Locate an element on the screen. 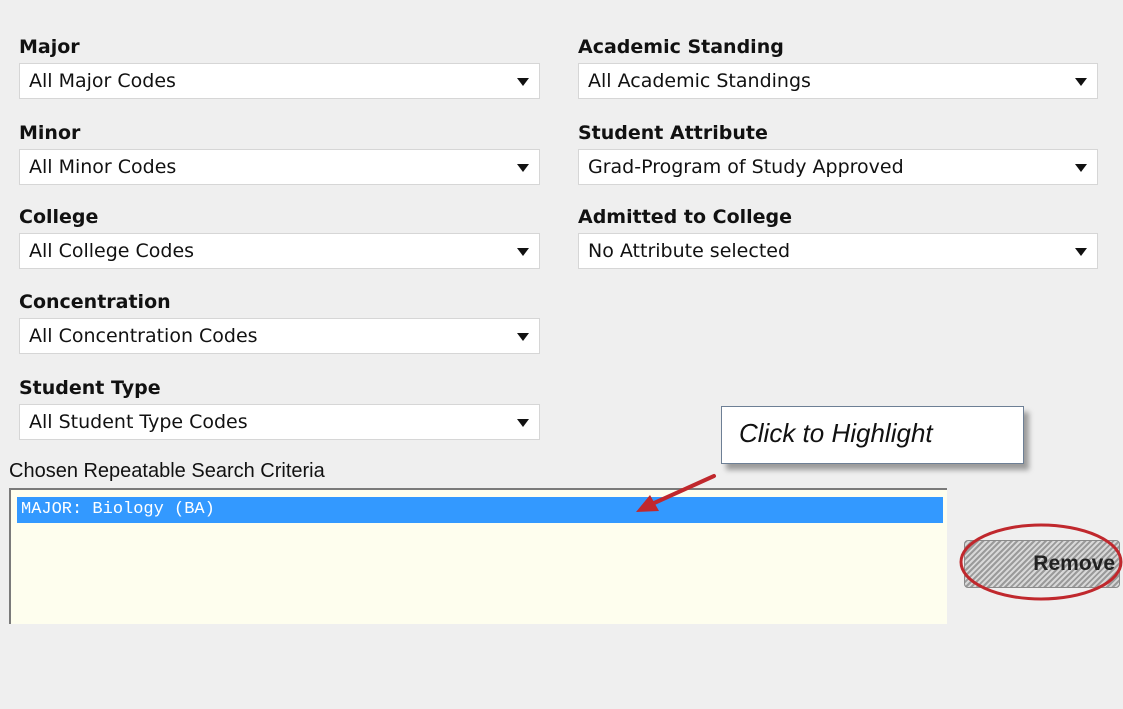 This screenshot has width=1123, height=709. major-select-value: All Major Codes is located at coordinates (102, 81).